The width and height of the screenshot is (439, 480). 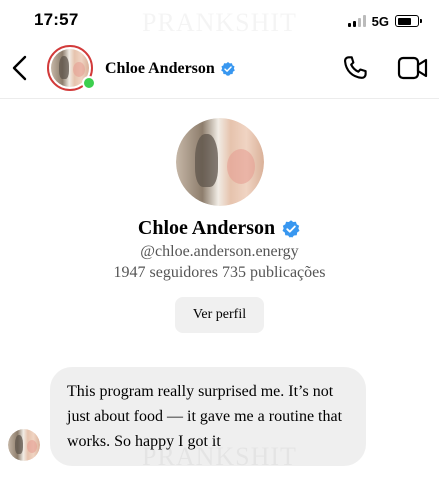 I want to click on video-camera-icon, so click(x=412, y=68).